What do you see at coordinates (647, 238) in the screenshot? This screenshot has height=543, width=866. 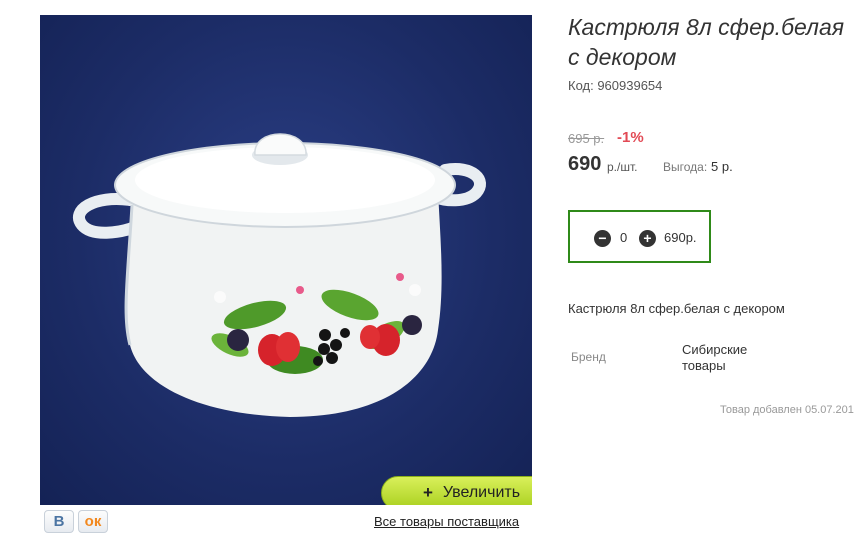 I see `plus-button: +` at bounding box center [647, 238].